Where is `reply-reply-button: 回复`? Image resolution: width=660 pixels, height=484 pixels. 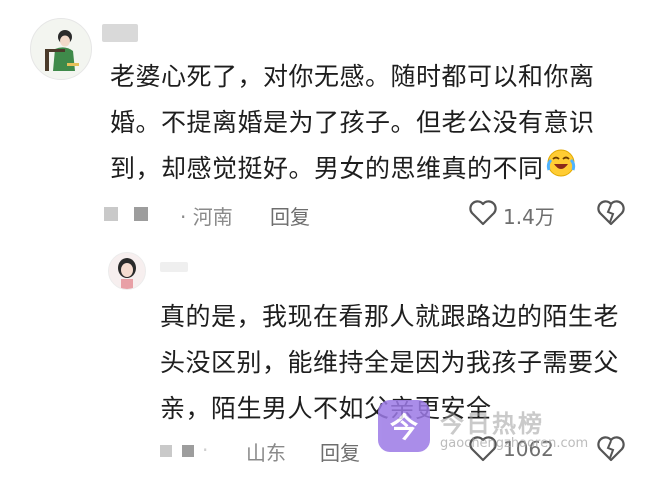
reply-reply-button: 回复 is located at coordinates (340, 451).